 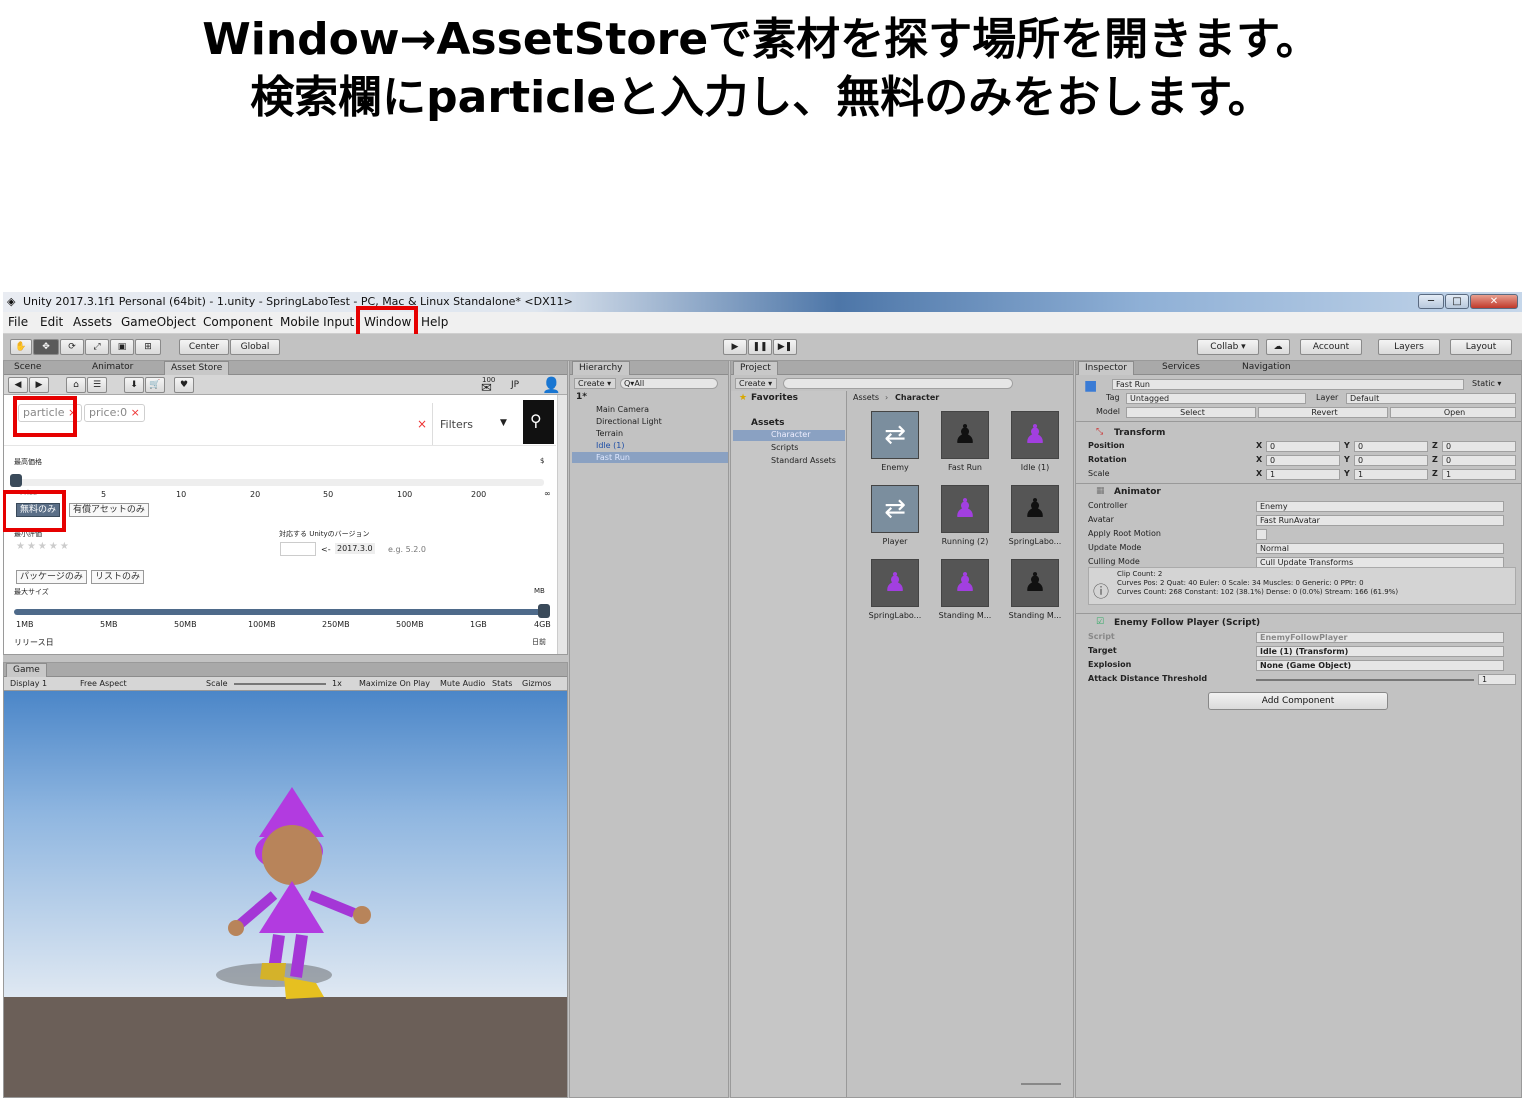 What do you see at coordinates (898, 383) in the screenshot?
I see `project-search-input` at bounding box center [898, 383].